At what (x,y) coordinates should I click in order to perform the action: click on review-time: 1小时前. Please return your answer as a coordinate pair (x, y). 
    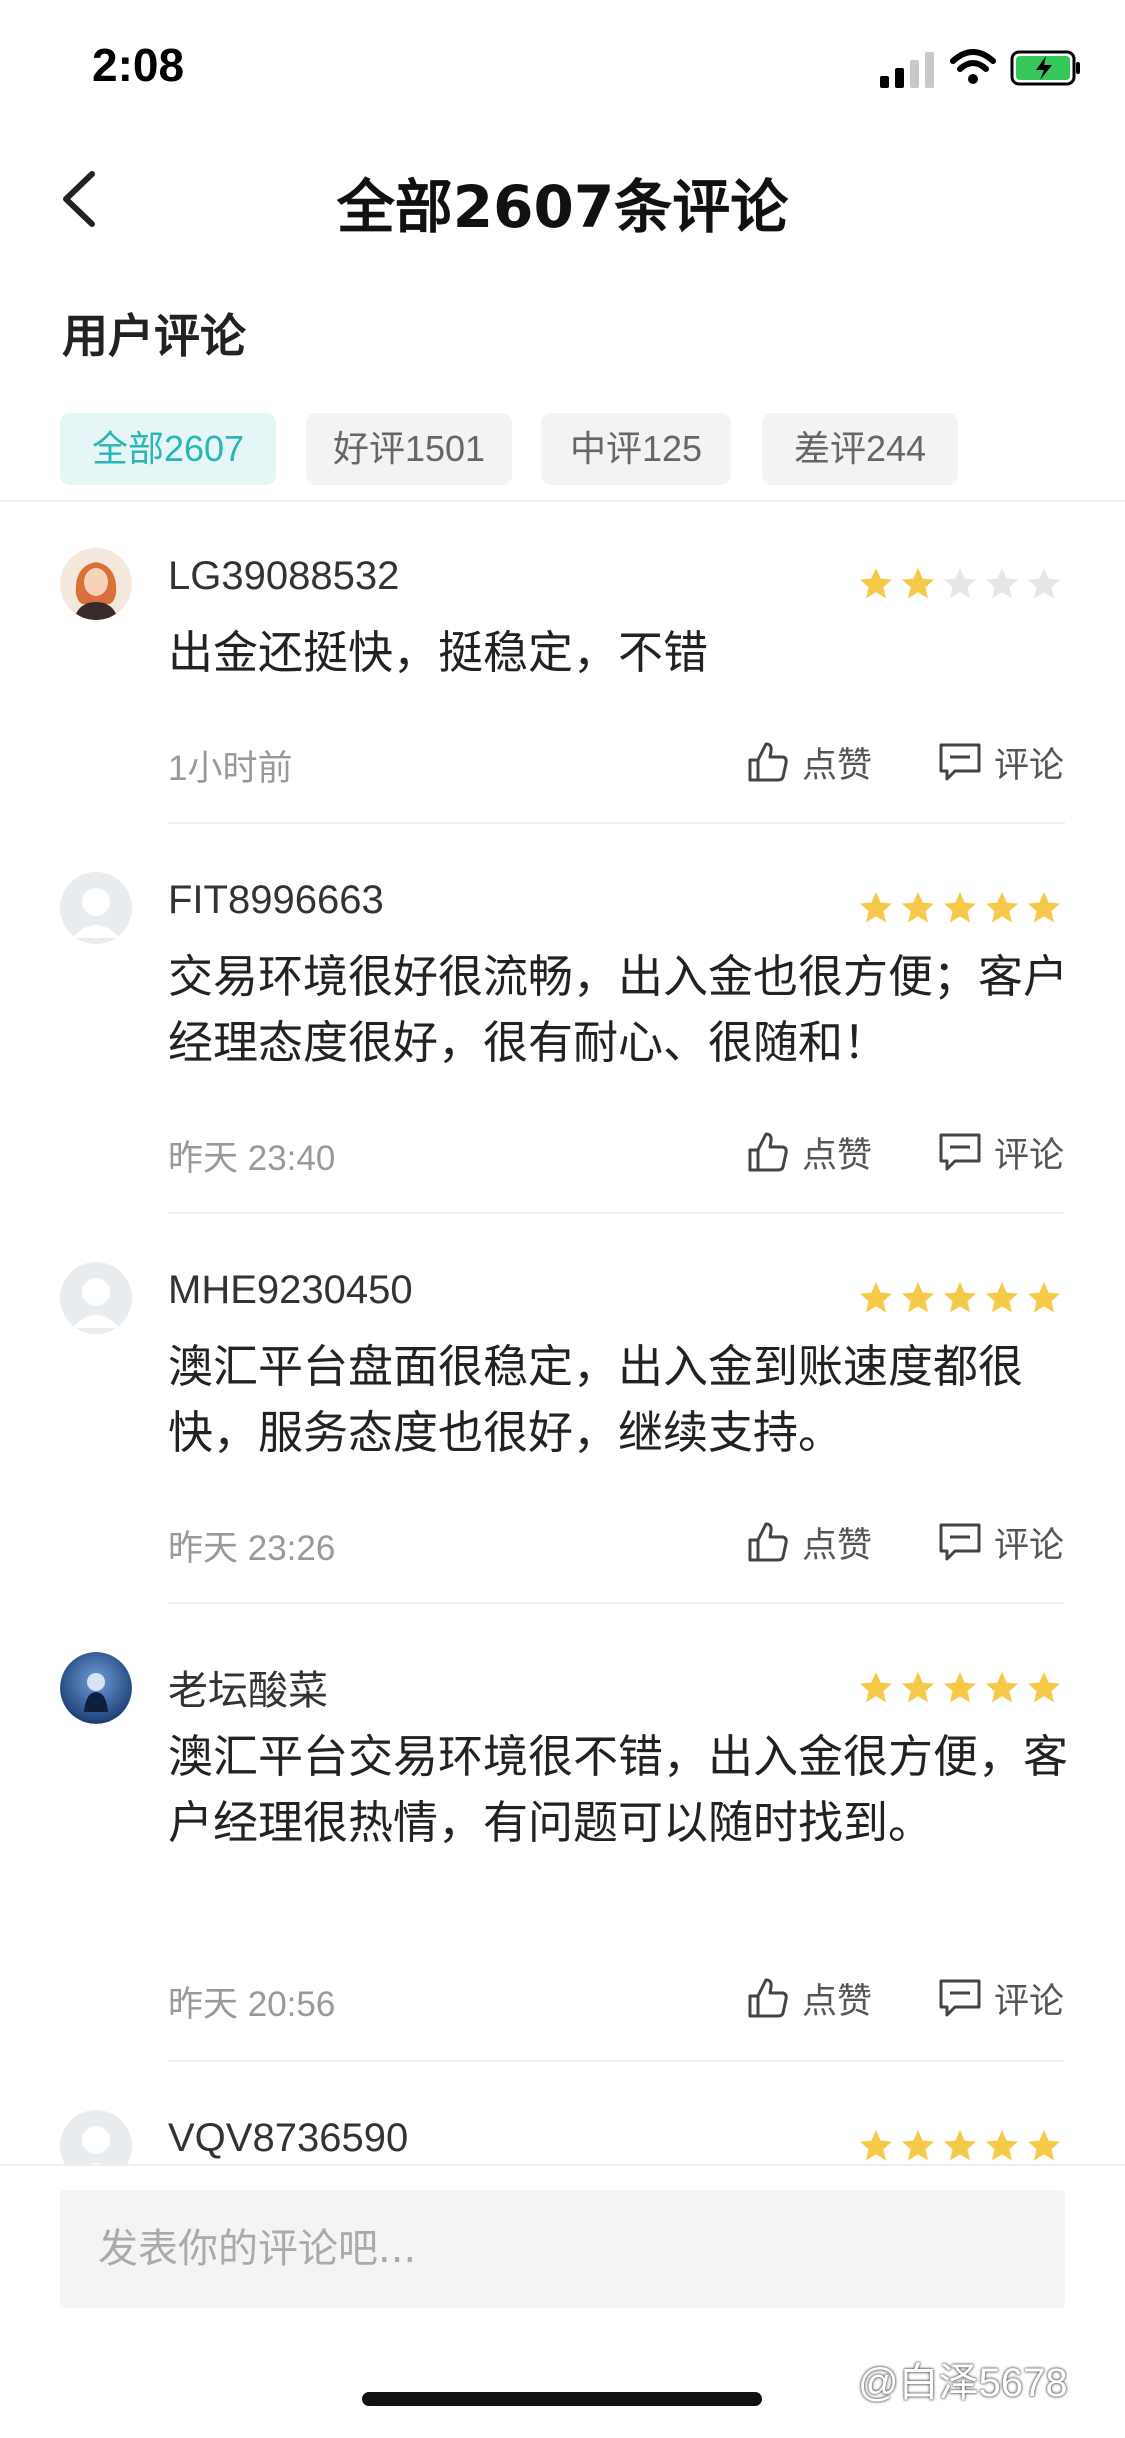
    Looking at the image, I should click on (230, 768).